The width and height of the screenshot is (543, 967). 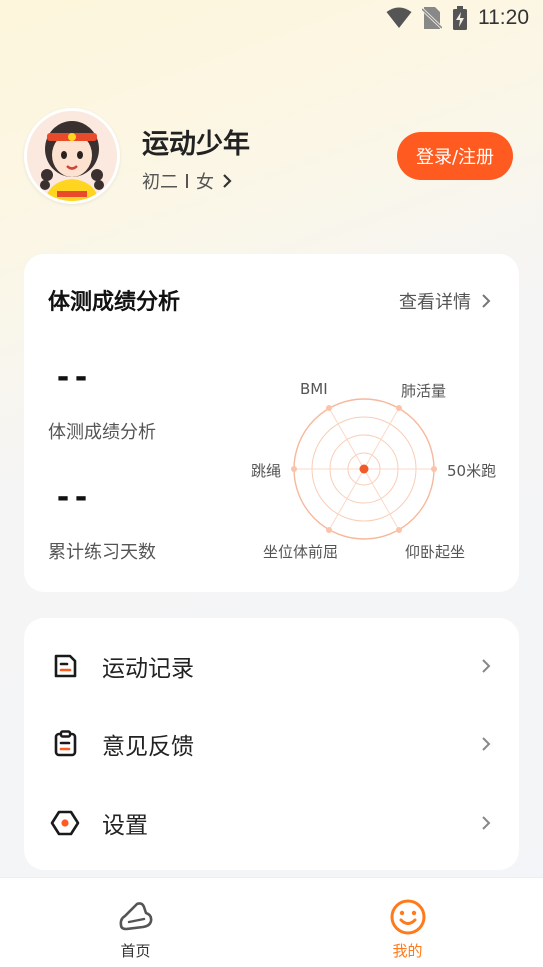 What do you see at coordinates (125, 826) in the screenshot?
I see `menu-label: 设置` at bounding box center [125, 826].